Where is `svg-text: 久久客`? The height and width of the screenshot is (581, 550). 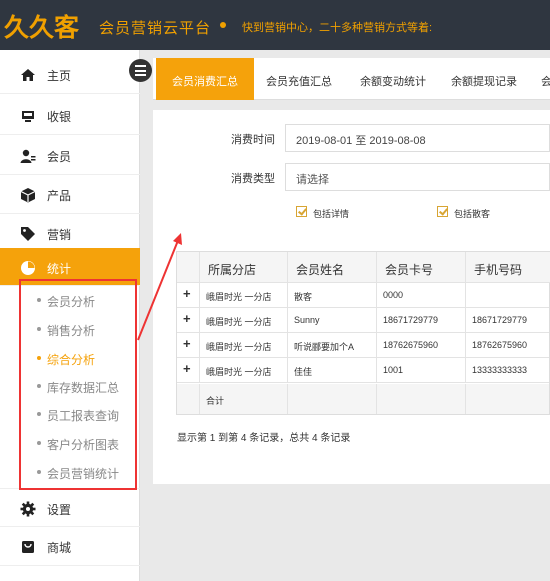 svg-text: 久久客 is located at coordinates (41, 27).